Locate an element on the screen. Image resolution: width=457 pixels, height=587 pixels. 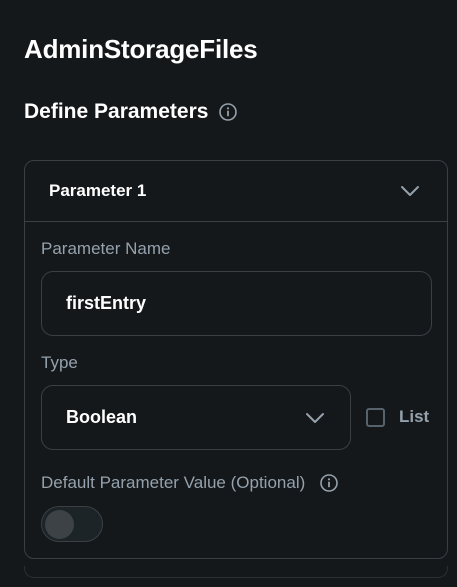
toggle-knob is located at coordinates (59, 524).